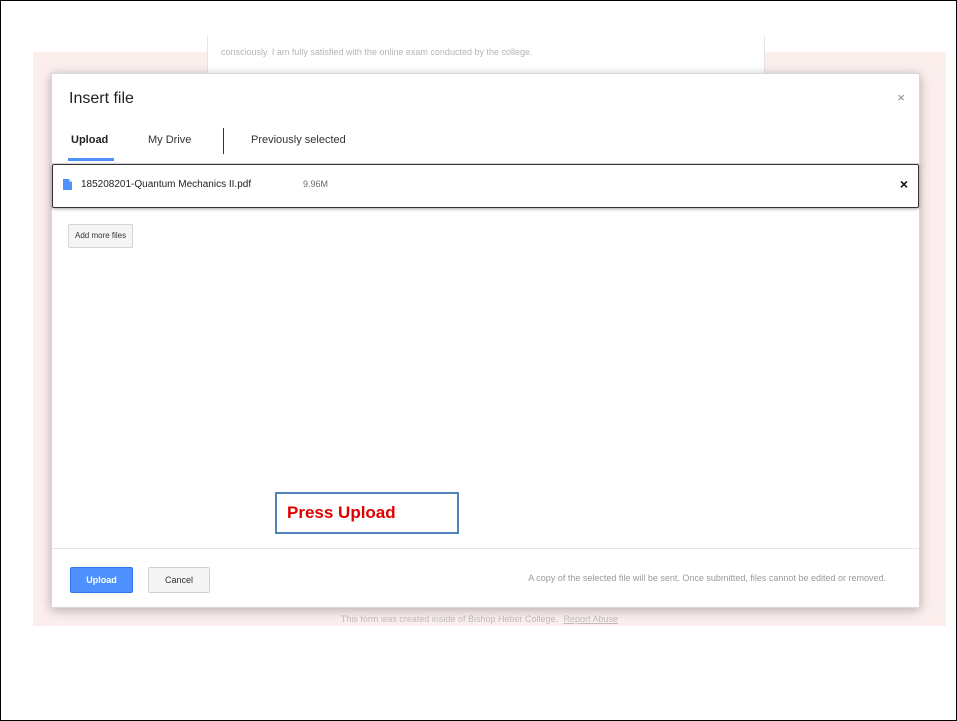  I want to click on cancel-button: Cancel, so click(179, 580).